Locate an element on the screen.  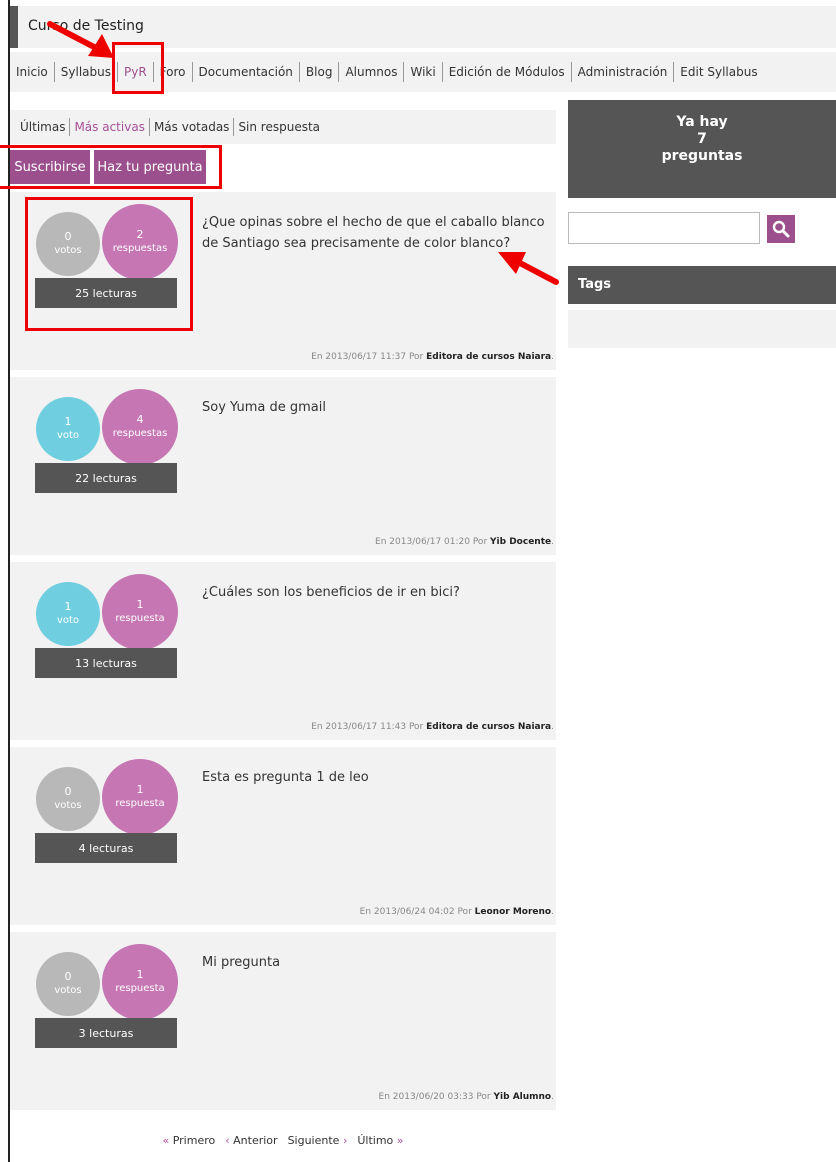
header-accent-bar is located at coordinates (14, 27).